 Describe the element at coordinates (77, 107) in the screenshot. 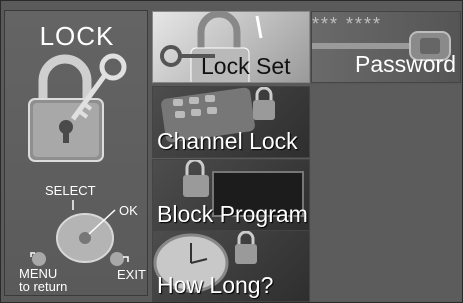

I see `padlock-key-icon` at that location.